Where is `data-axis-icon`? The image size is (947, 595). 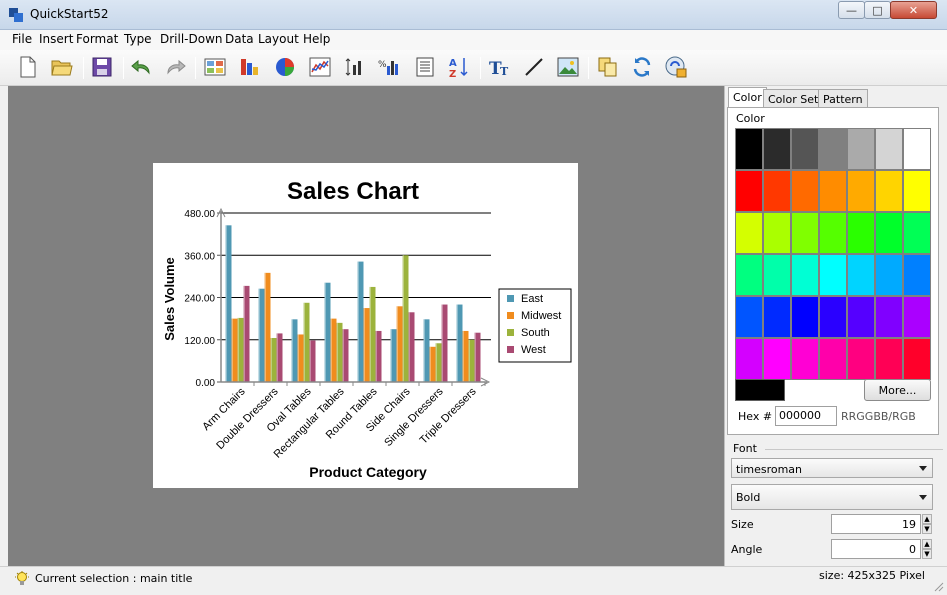 data-axis-icon is located at coordinates (355, 67).